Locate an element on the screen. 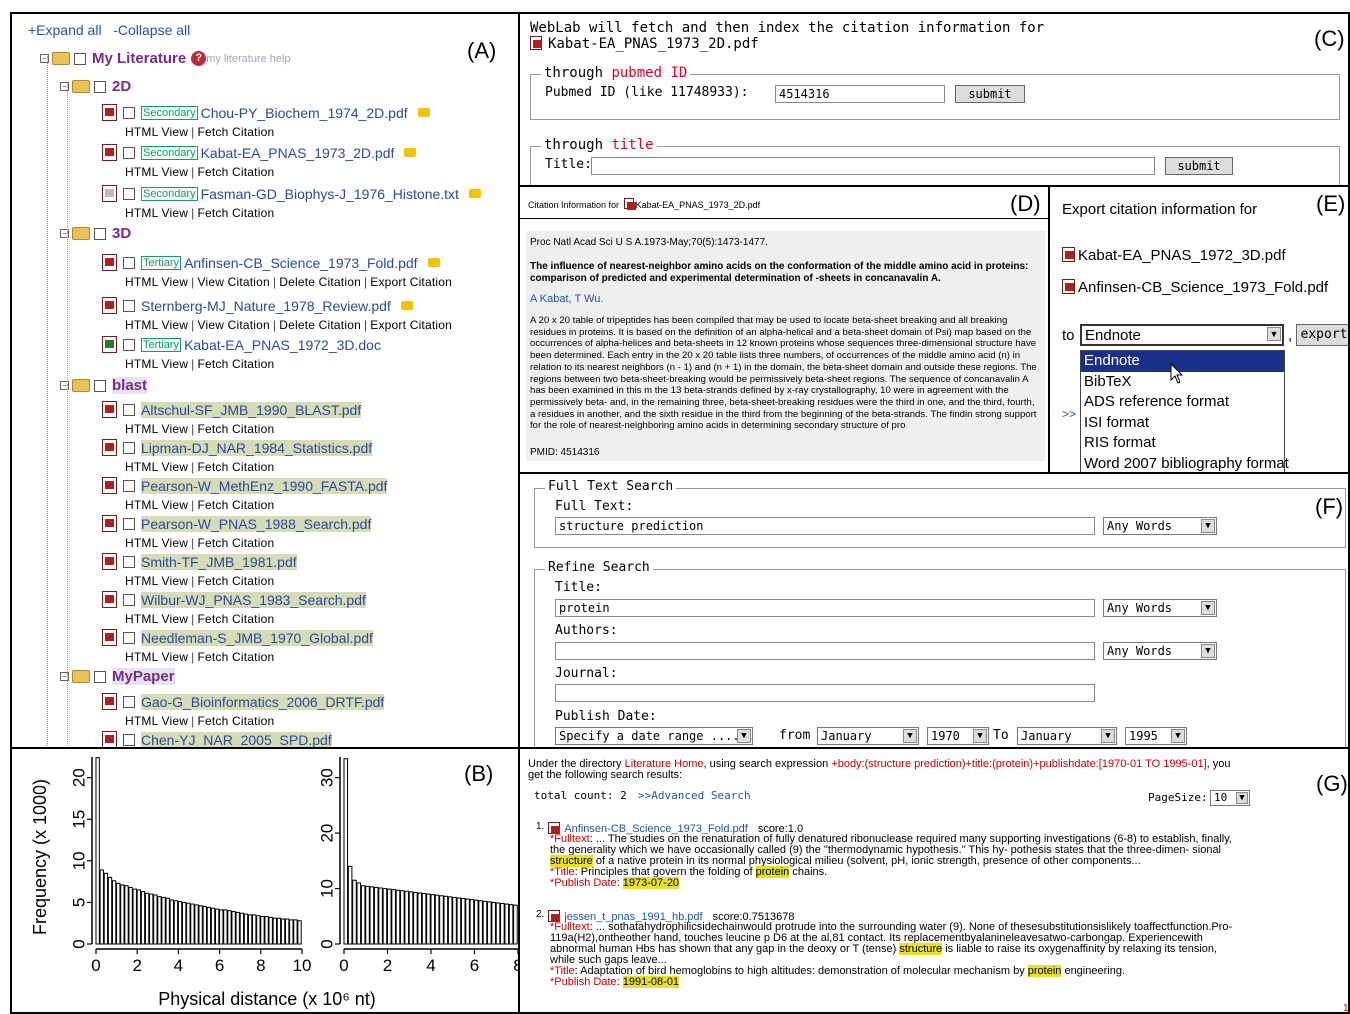 The width and height of the screenshot is (1350, 1014). file-name-link: Fasman-GD_Biophys-J_1976_Histone.txt is located at coordinates (330, 194).